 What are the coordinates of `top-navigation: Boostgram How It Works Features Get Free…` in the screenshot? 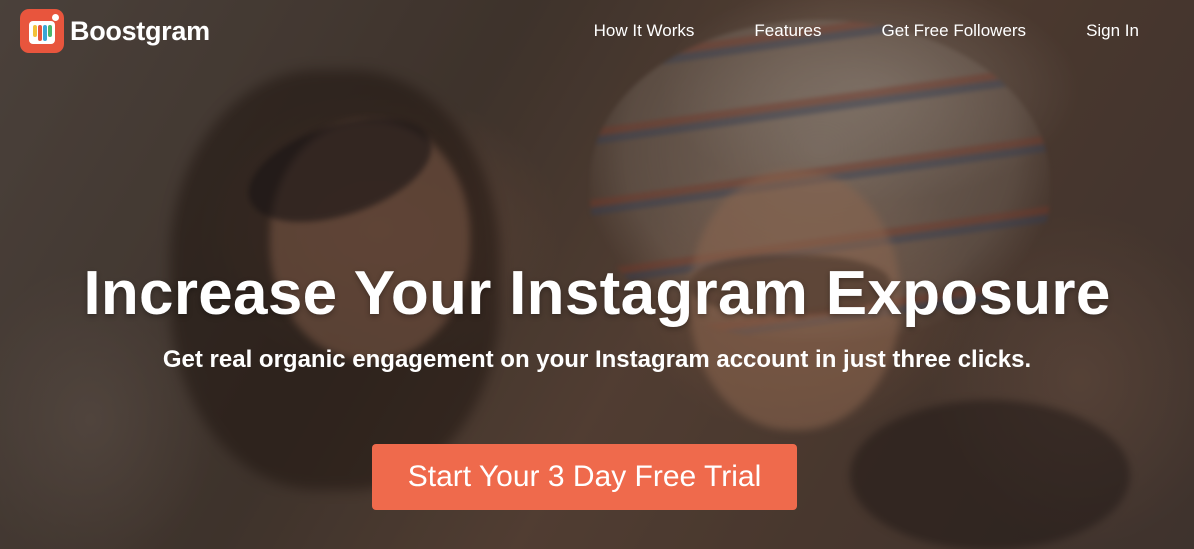 It's located at (597, 32).